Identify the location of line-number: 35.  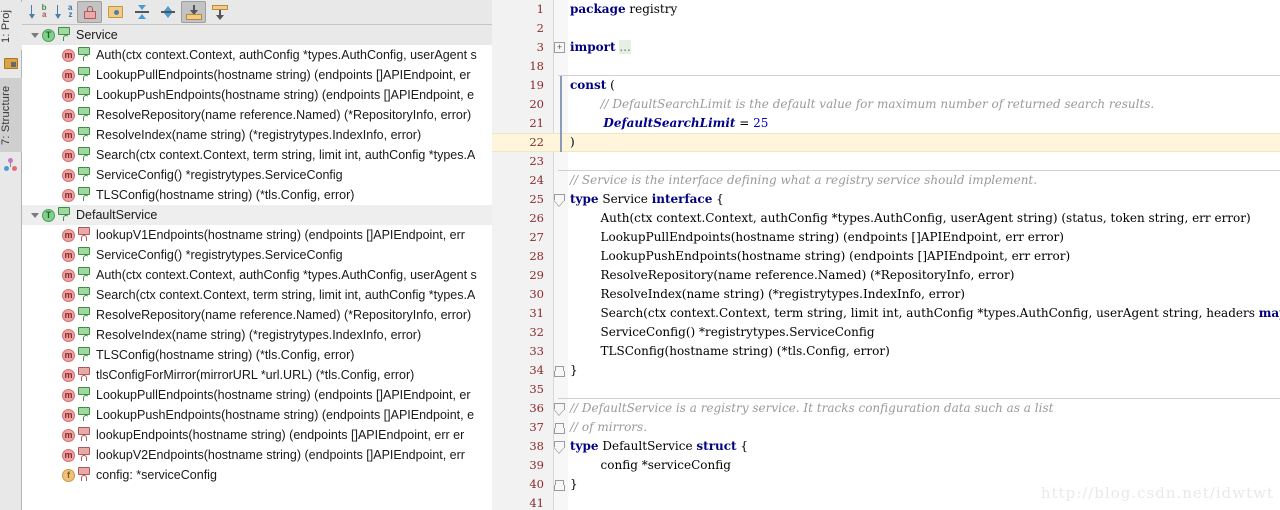
(536, 389).